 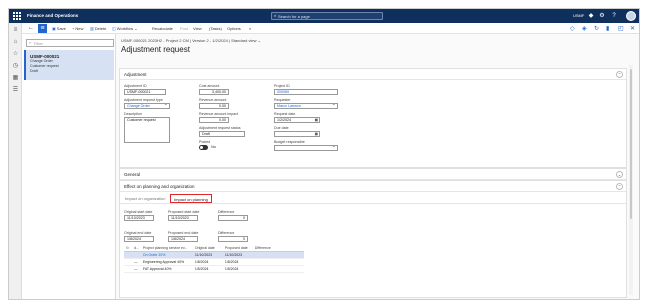 I want to click on status-field: Adjustment request status Draft, so click(x=222, y=131).